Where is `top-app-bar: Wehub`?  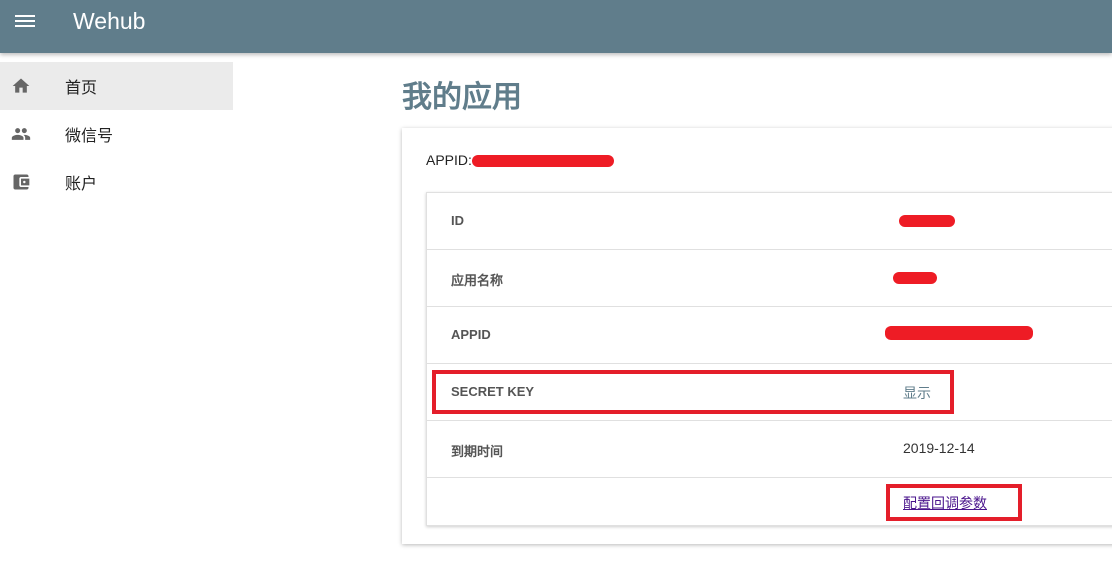 top-app-bar: Wehub is located at coordinates (556, 26).